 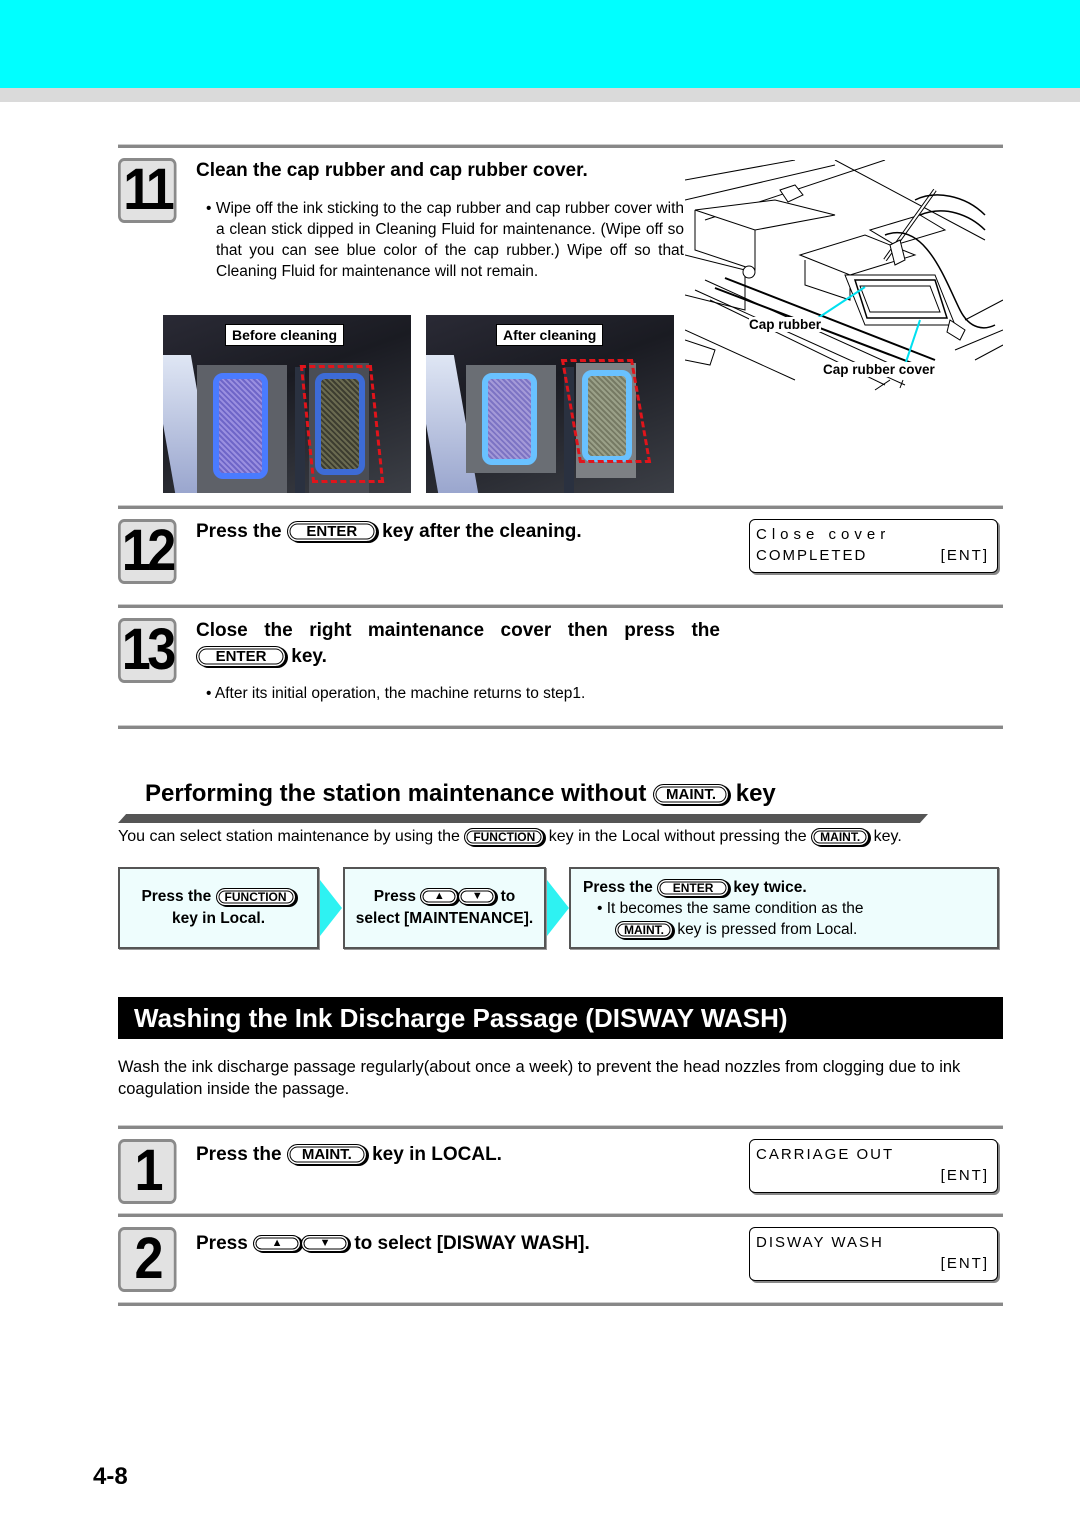 I want to click on lcd-line-1: DISWAY WASH, so click(x=820, y=1242).